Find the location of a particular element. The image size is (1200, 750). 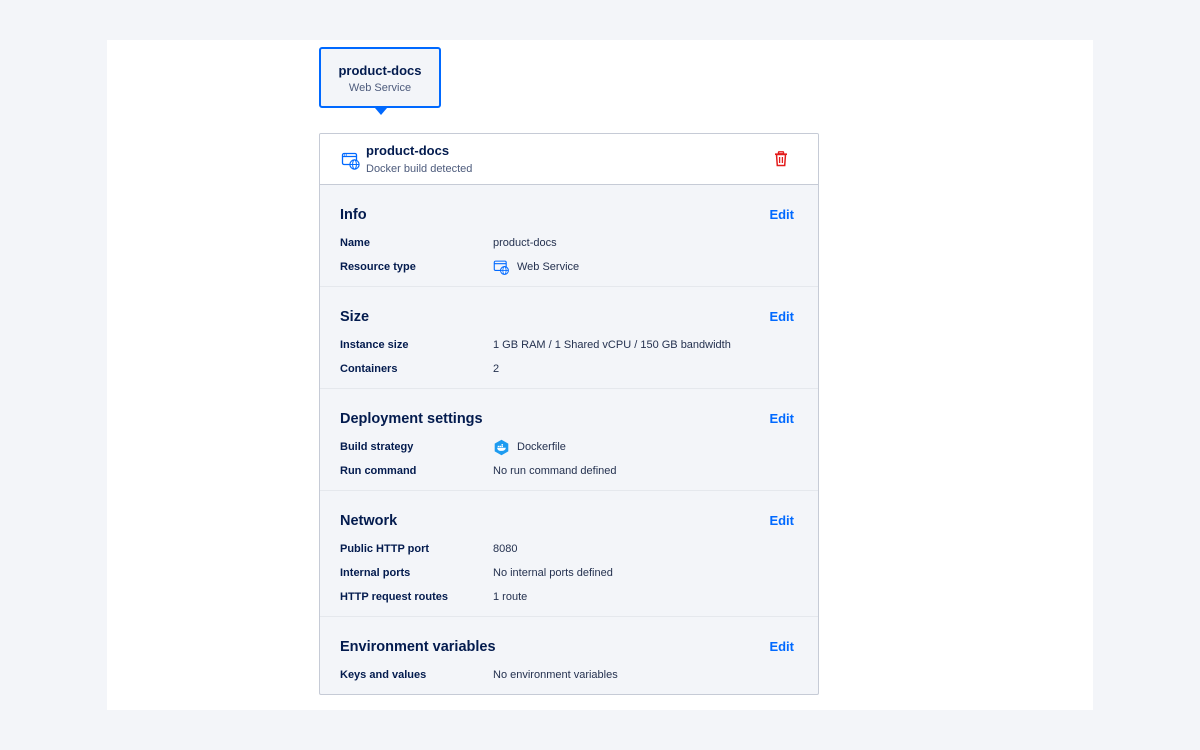

row-label: Internal ports is located at coordinates (375, 573).